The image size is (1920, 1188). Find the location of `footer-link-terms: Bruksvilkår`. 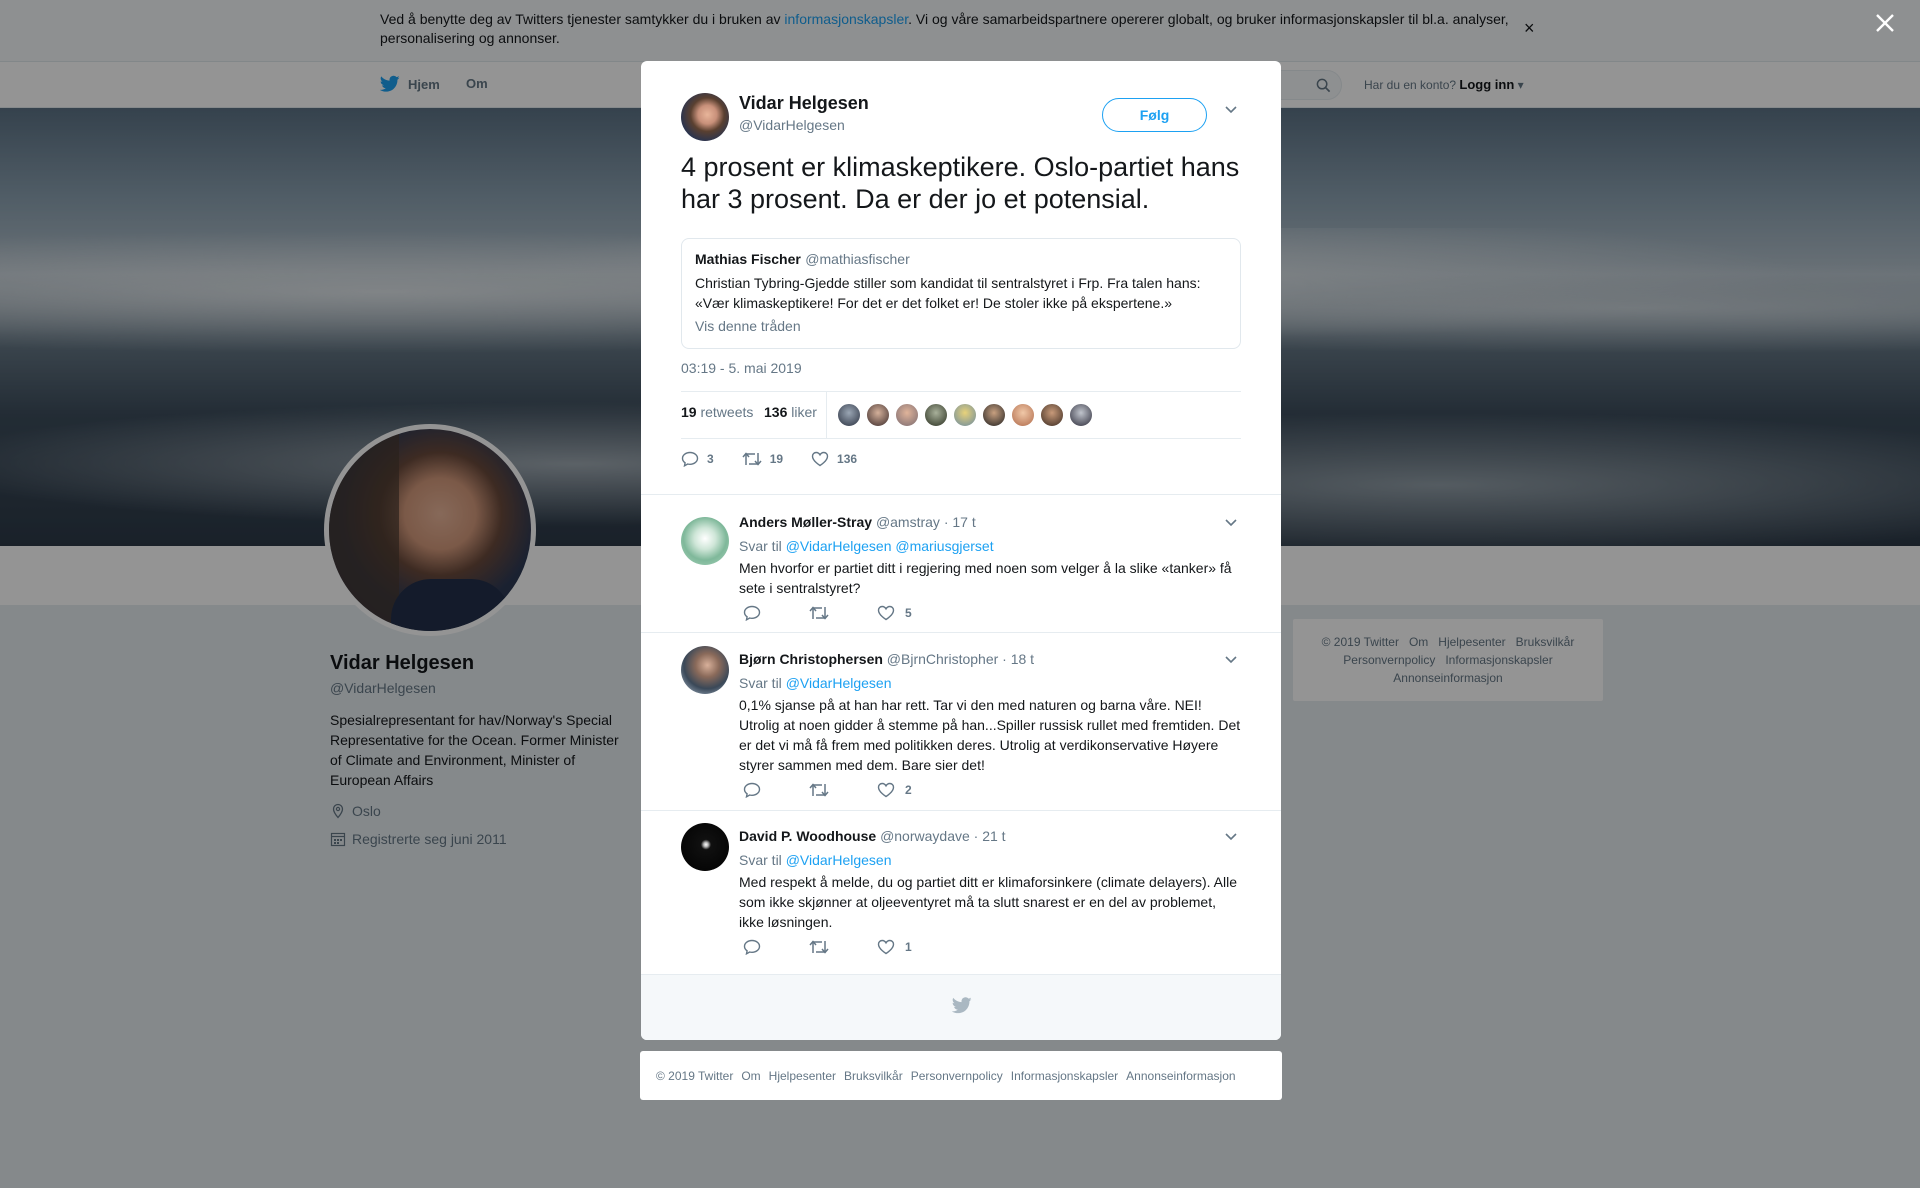

footer-link-terms: Bruksvilkår is located at coordinates (873, 1076).